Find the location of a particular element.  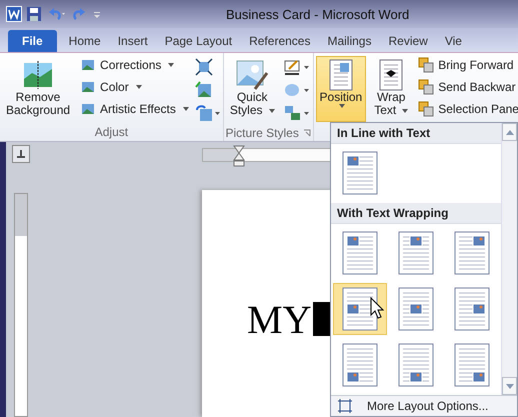

page-wrap-icon is located at coordinates (391, 75).